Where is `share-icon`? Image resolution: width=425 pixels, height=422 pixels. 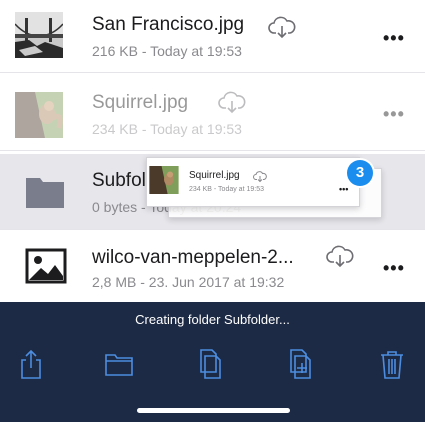
share-icon is located at coordinates (31, 364).